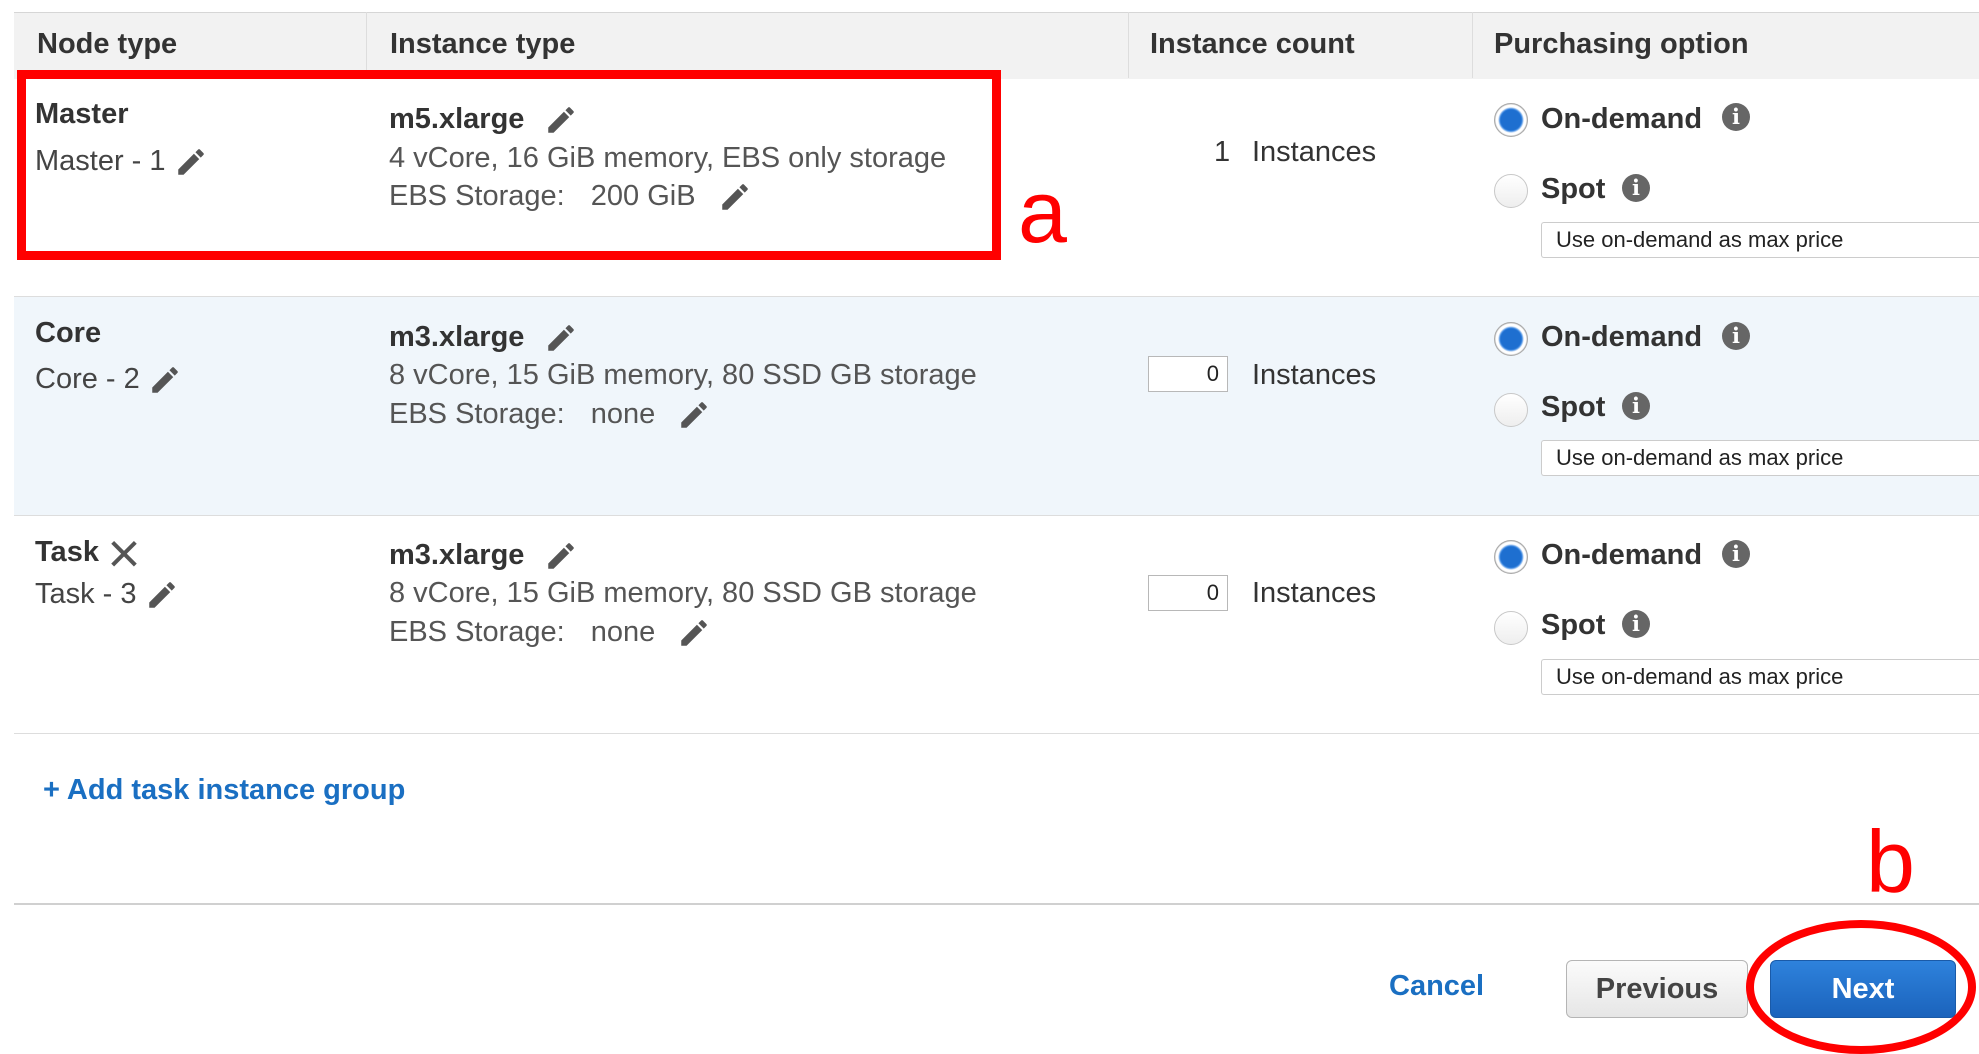 This screenshot has height=1054, width=1979. What do you see at coordinates (1042, 211) in the screenshot?
I see `annotation-label-a: a` at bounding box center [1042, 211].